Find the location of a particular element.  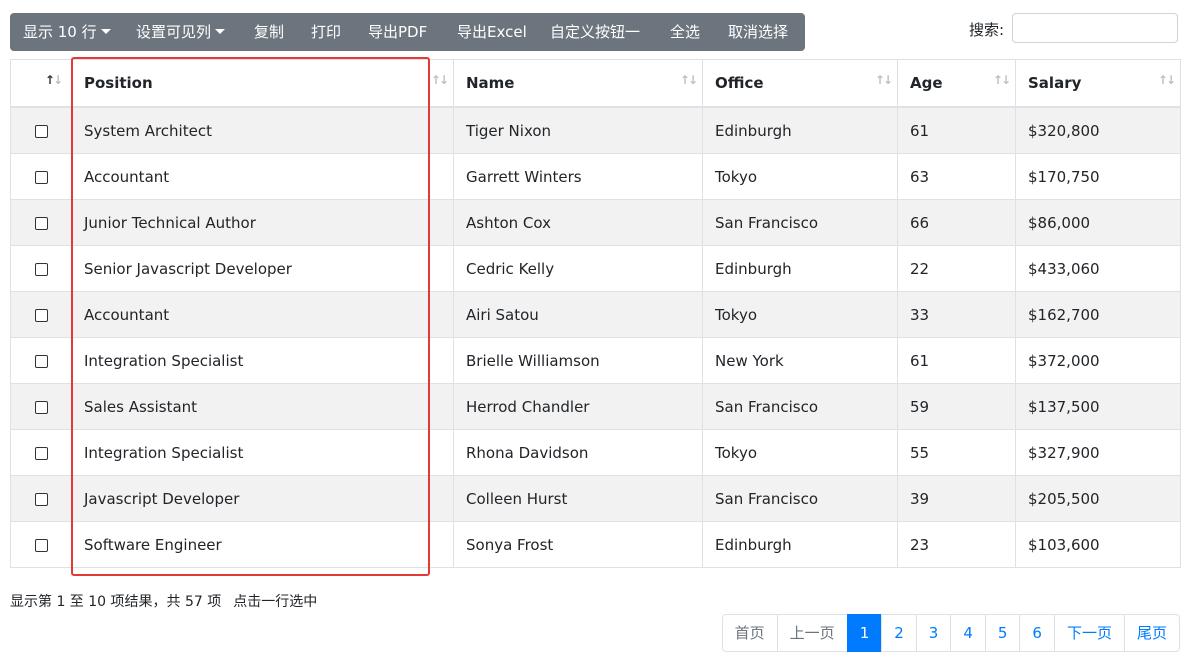

deselect-button: 取消选择 is located at coordinates (758, 32).